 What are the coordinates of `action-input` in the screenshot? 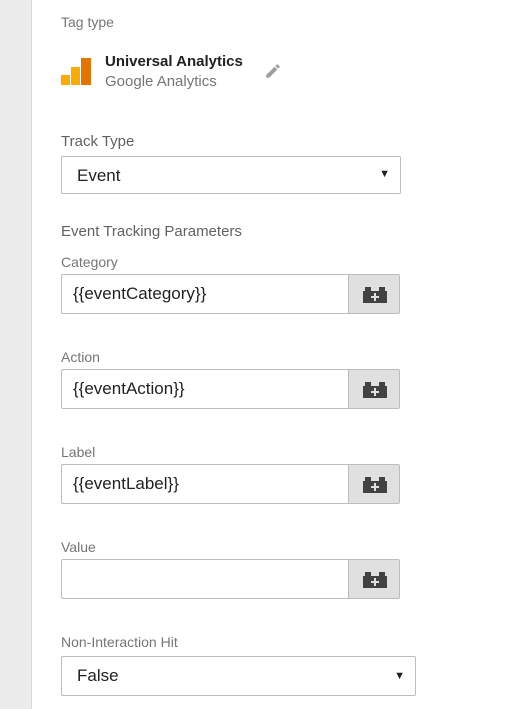 It's located at (204, 389).